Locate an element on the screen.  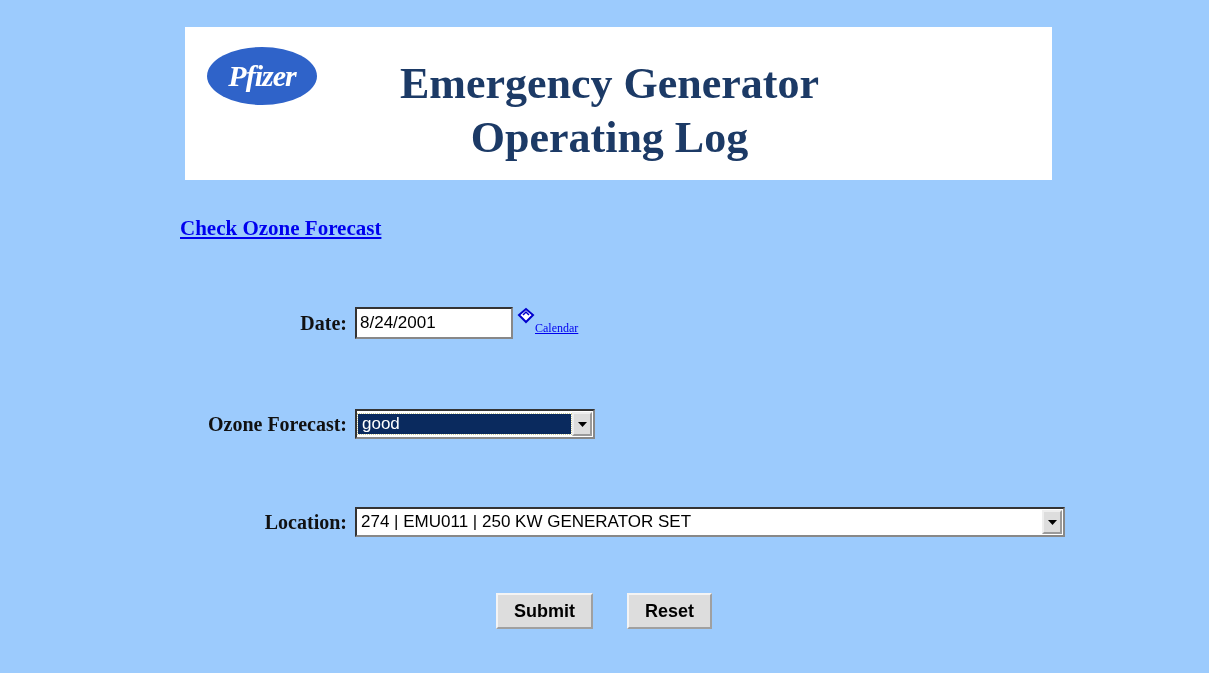
submit-button: Submit is located at coordinates (544, 611).